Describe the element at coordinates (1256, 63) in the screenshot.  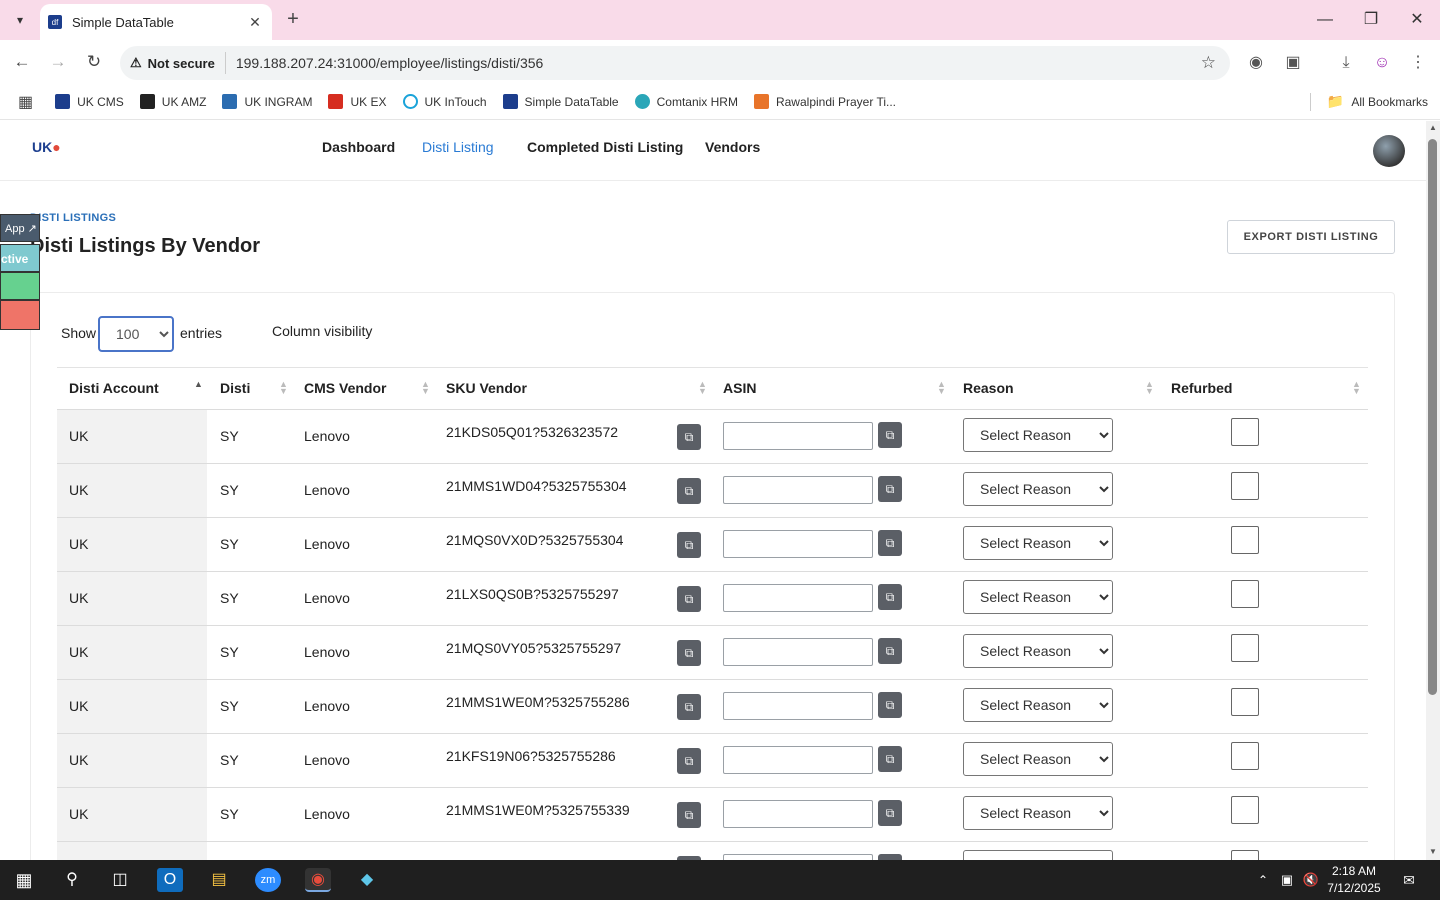
I see `translate-globe-icon: ◉` at that location.